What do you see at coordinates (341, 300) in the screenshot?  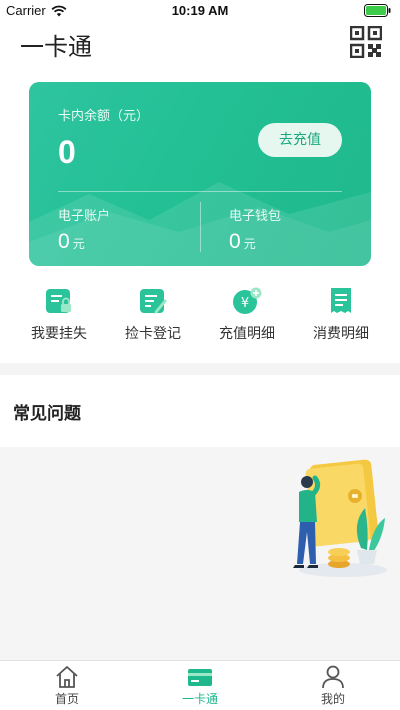 I see `consumption-detail-icon` at bounding box center [341, 300].